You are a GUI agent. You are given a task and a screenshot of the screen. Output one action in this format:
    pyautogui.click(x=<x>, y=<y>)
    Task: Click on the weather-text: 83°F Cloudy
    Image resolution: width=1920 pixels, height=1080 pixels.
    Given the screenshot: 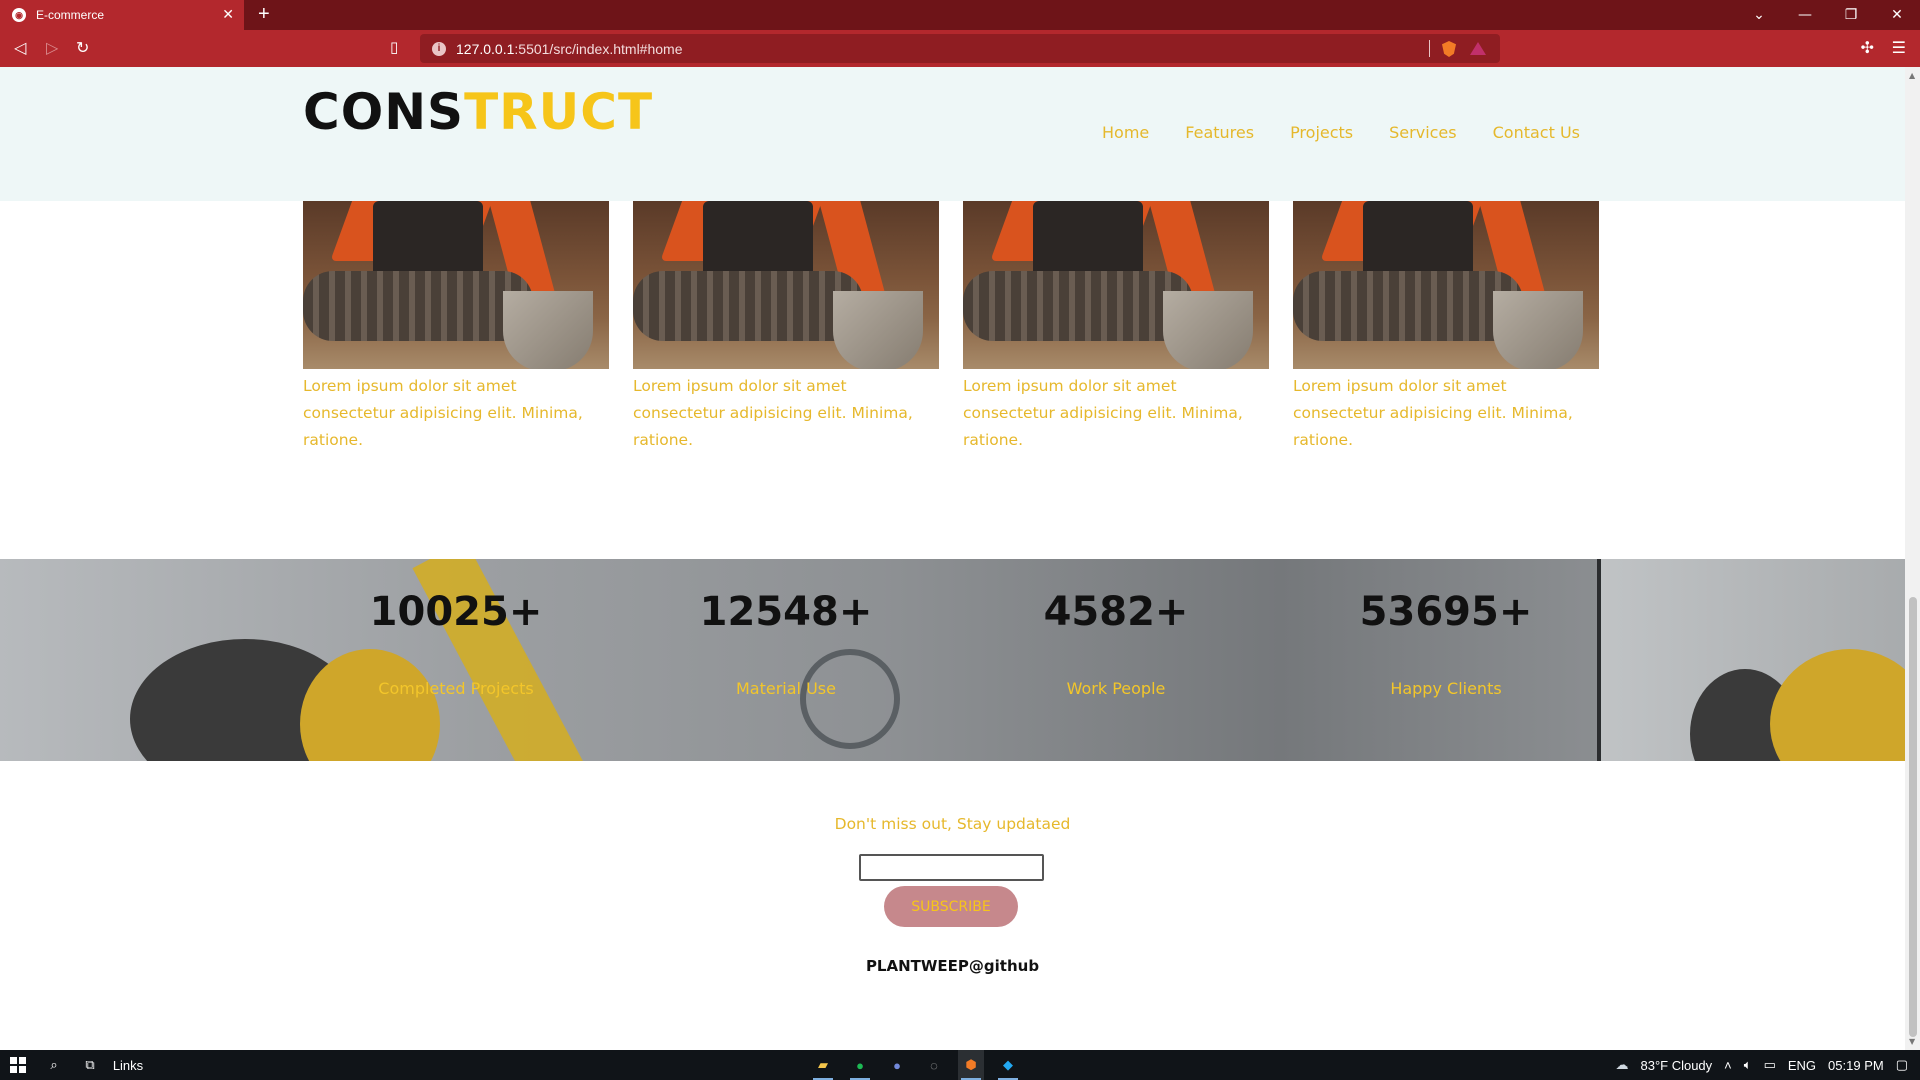 What is the action you would take?
    pyautogui.click(x=1676, y=1065)
    